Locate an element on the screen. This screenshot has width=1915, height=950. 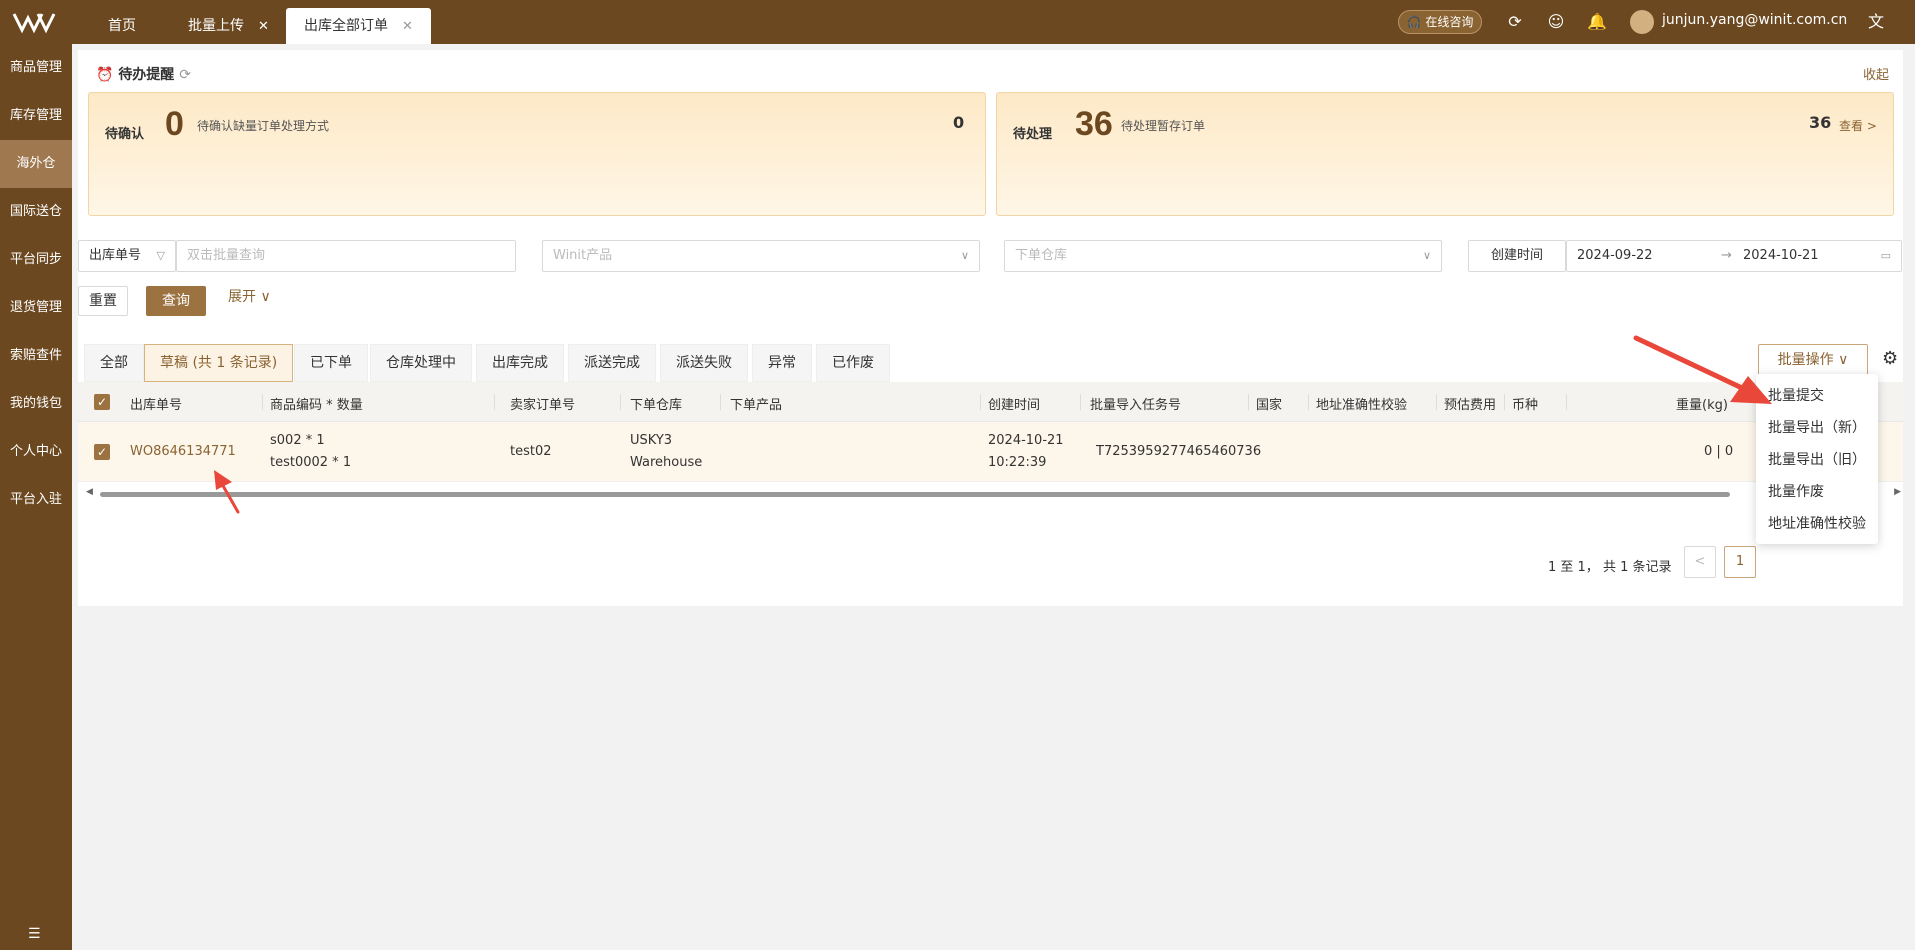
date-start: 2024-09-22 is located at coordinates (1615, 255).